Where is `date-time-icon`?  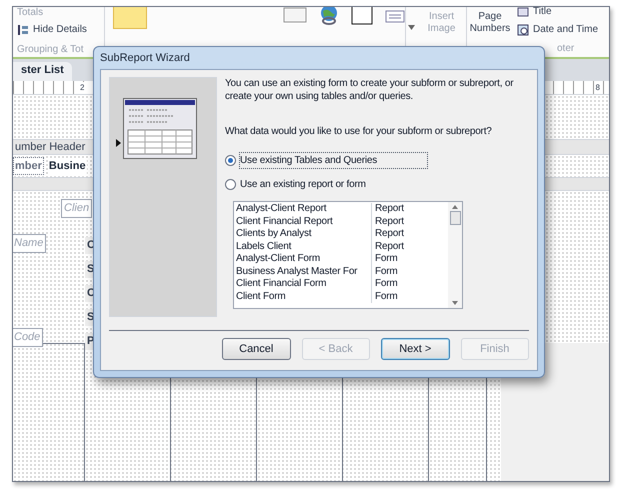 date-time-icon is located at coordinates (523, 30).